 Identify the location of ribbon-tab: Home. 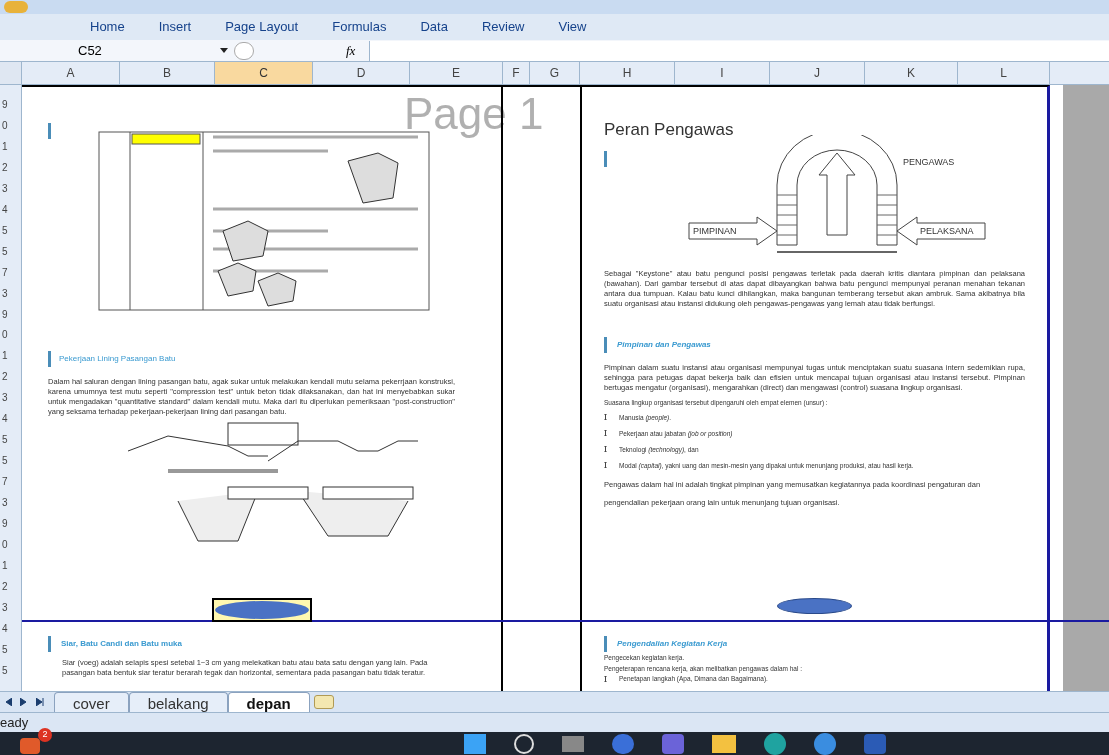
(107, 27).